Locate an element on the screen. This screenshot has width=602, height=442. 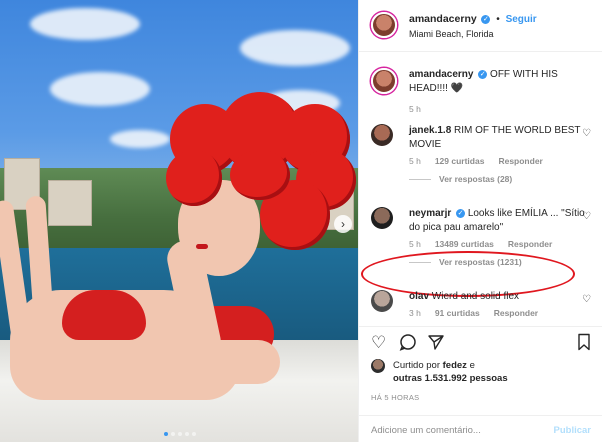
add-comment-bar: Publicar is located at coordinates (480, 428).